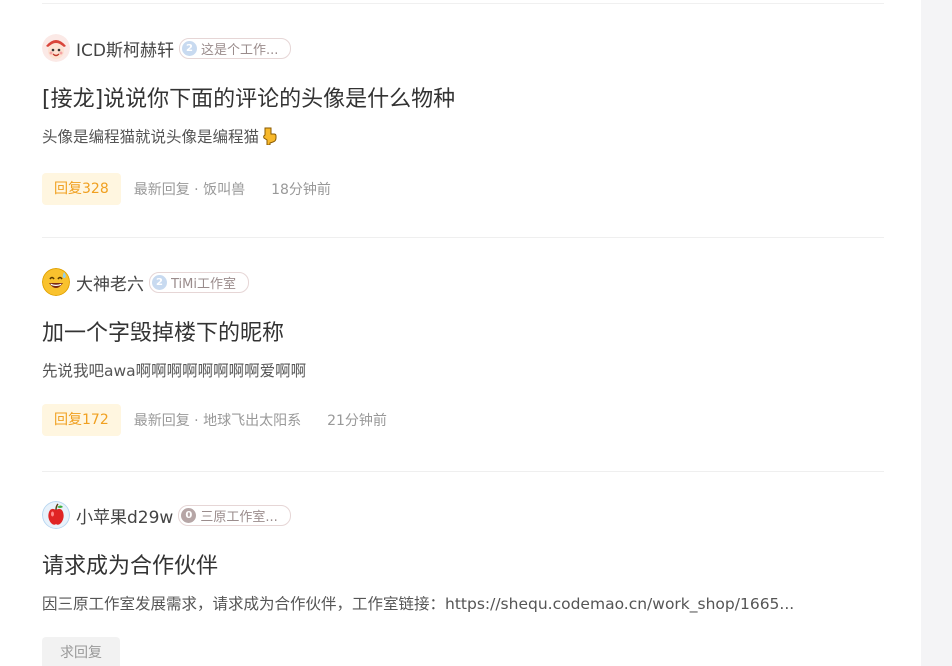 The height and width of the screenshot is (666, 952). Describe the element at coordinates (189, 515) in the screenshot. I see `level-icon: 0` at that location.